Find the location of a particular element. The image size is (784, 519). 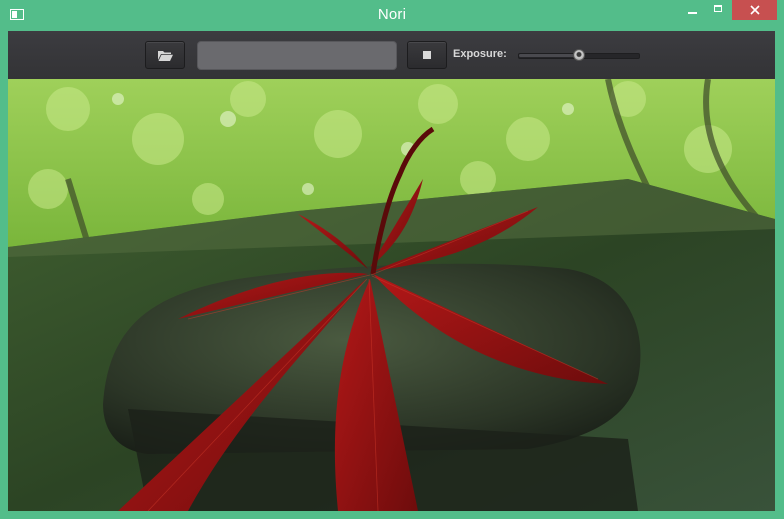

stop-button is located at coordinates (427, 55).